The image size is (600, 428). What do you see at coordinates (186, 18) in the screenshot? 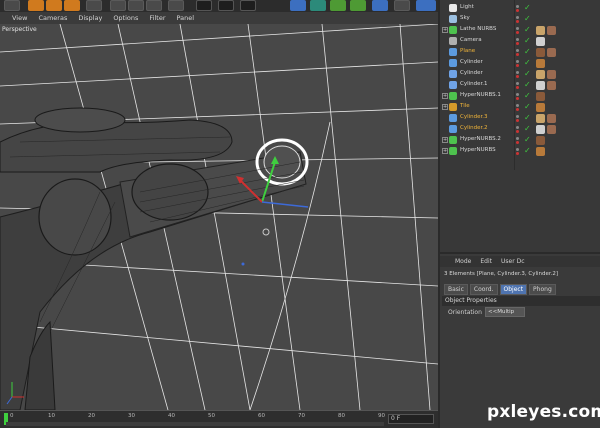
I see `viewport-menu-panel: Panel` at bounding box center [186, 18].